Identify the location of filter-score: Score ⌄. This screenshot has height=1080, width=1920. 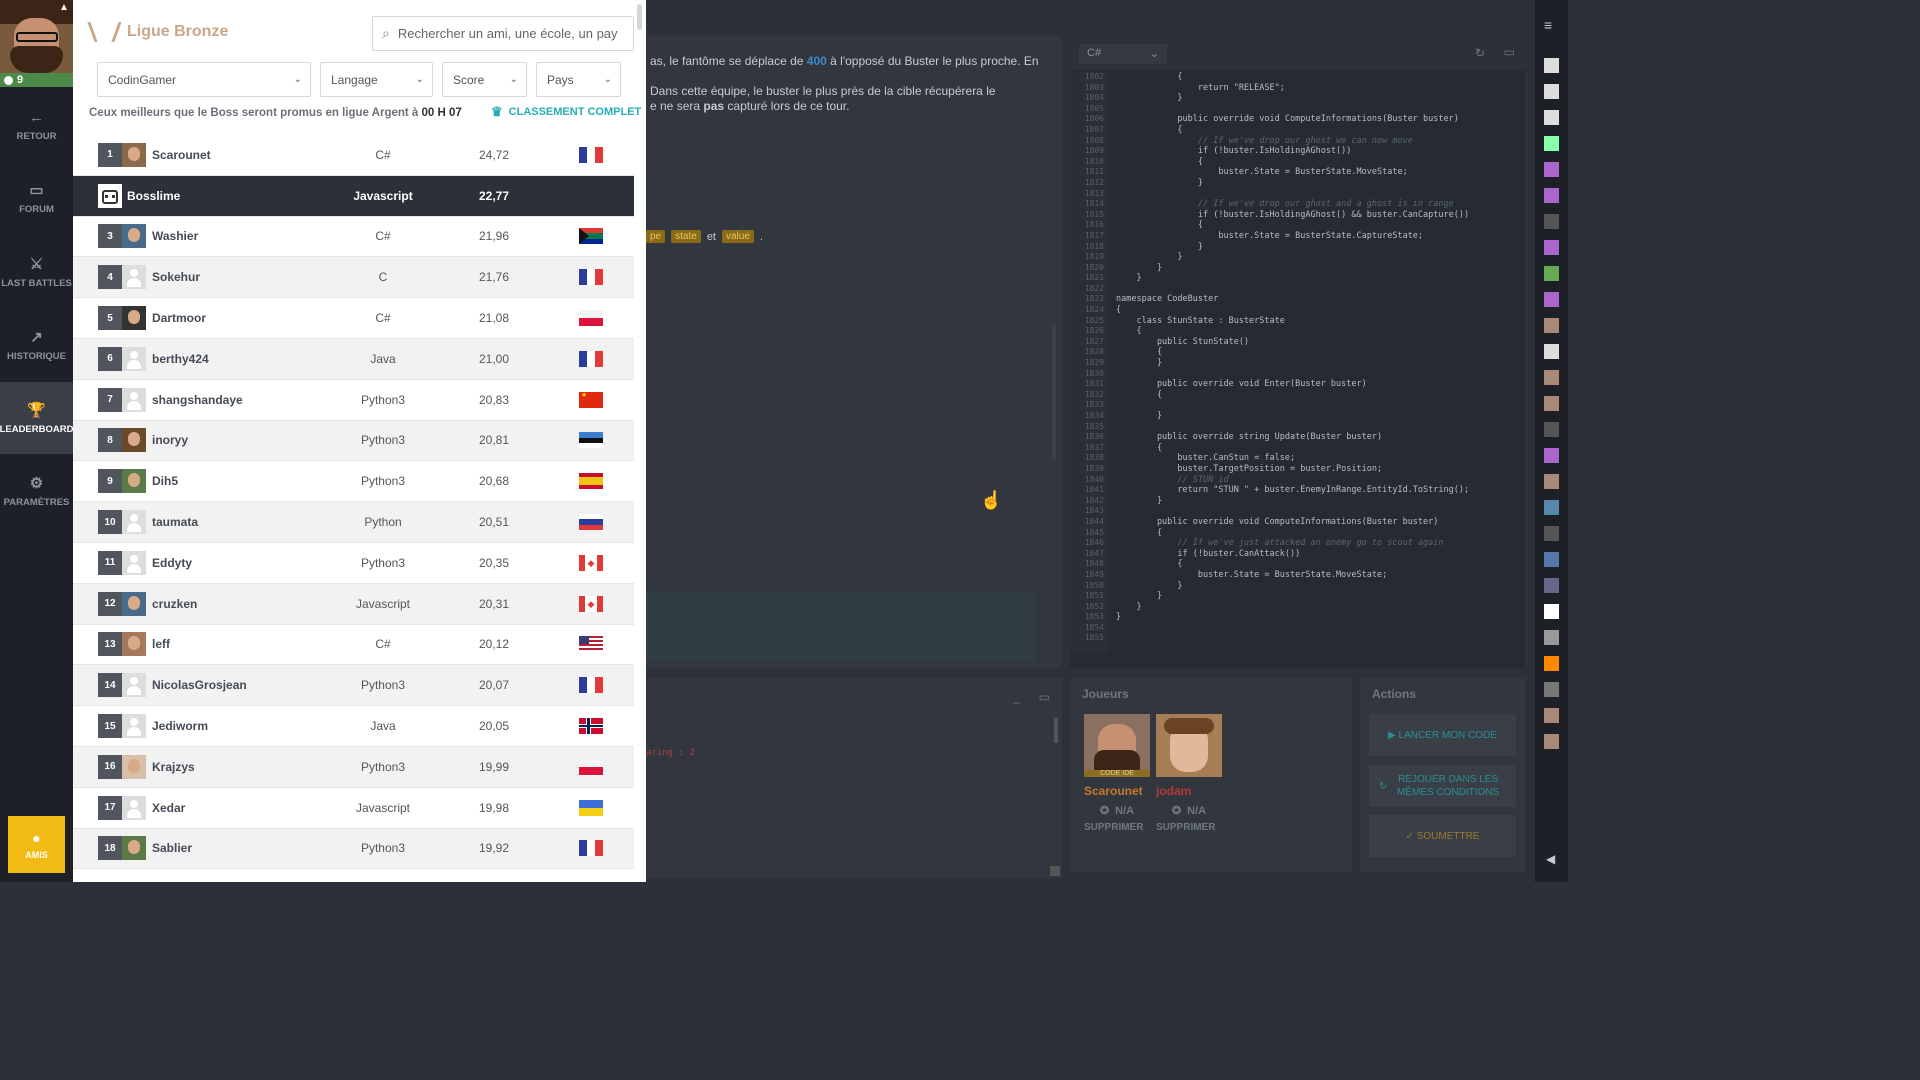
(484, 79).